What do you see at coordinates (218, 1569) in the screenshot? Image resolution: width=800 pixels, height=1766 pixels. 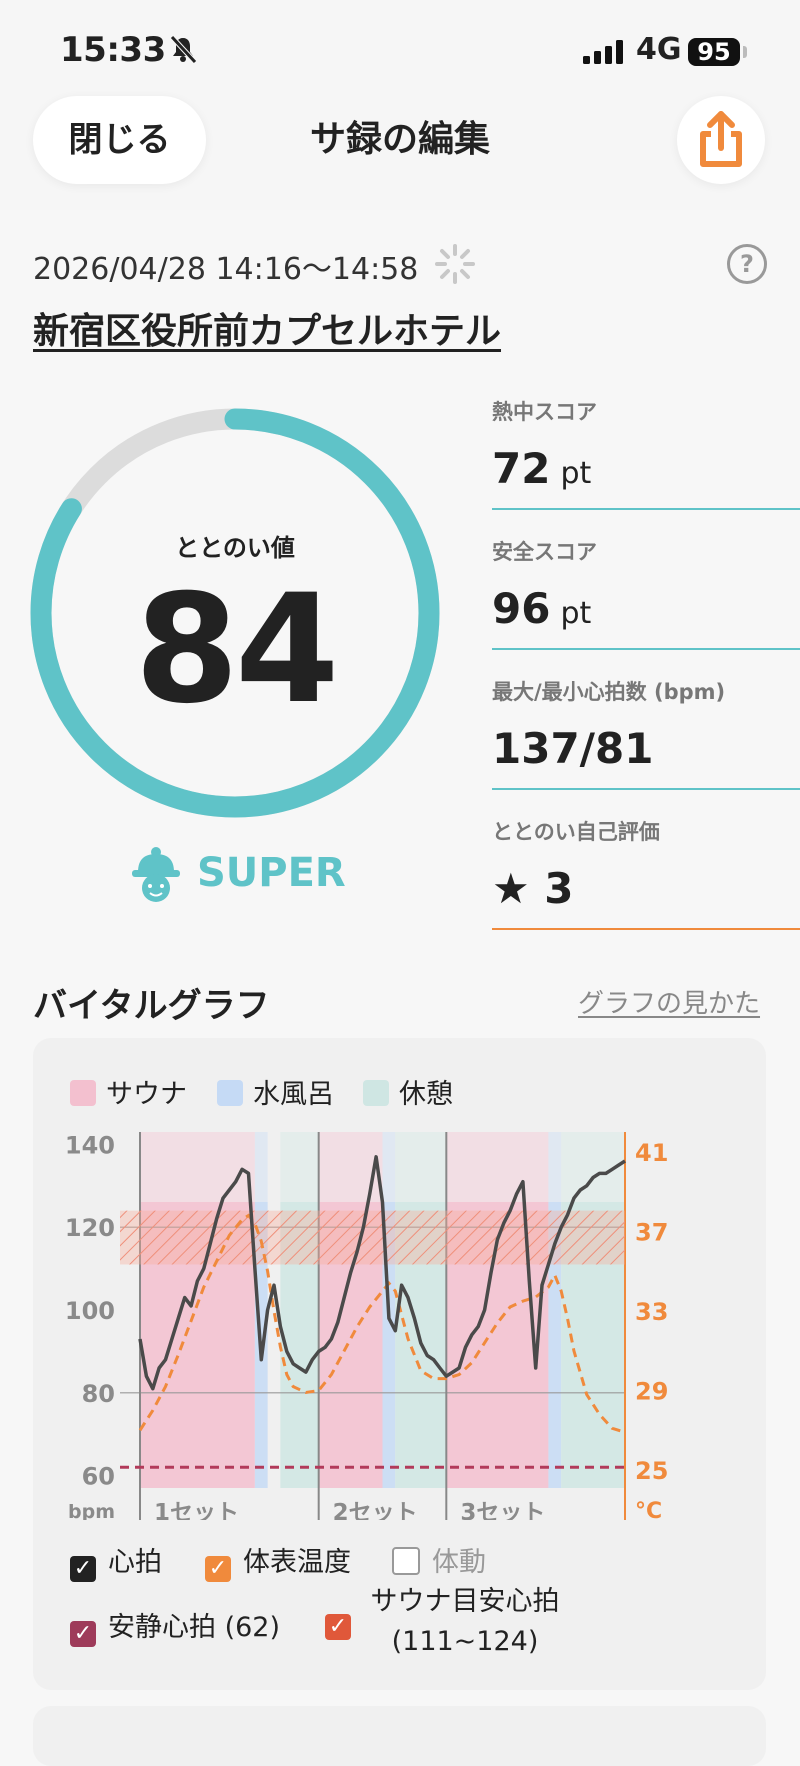 I see `checkbox-skin-temp: ✓` at bounding box center [218, 1569].